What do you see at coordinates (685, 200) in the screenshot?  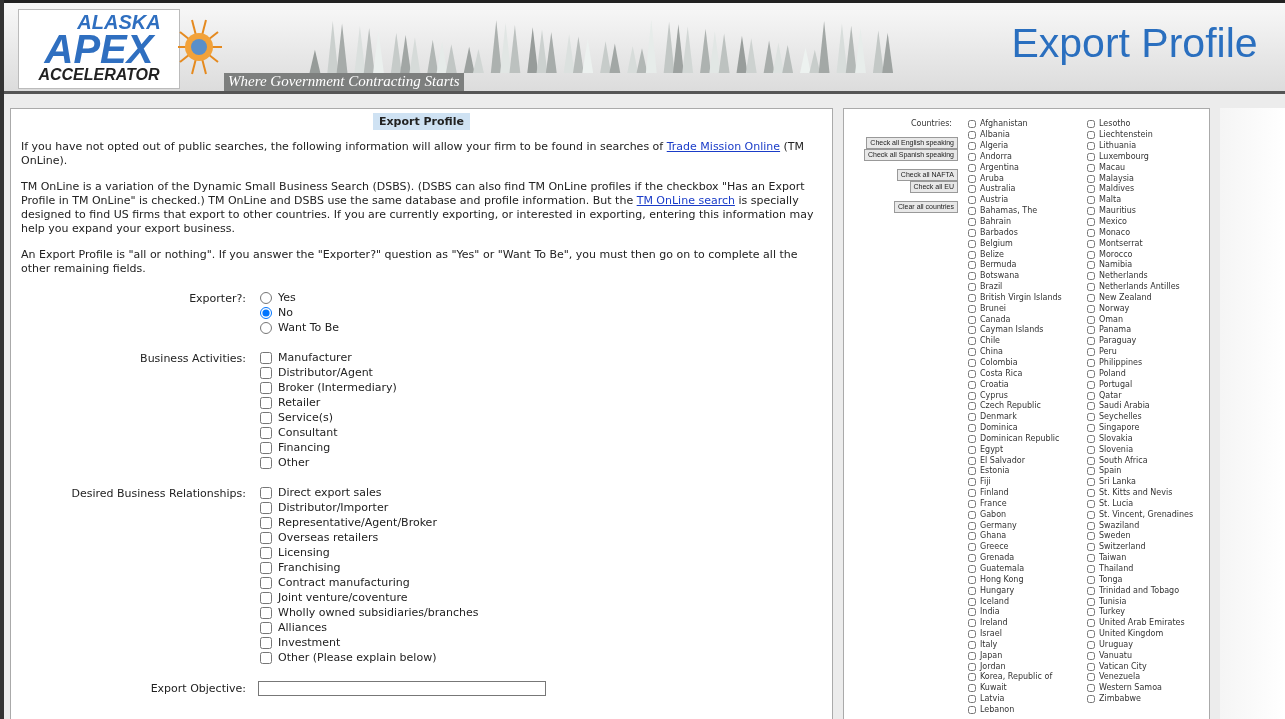 I see `link: TM OnLine search` at bounding box center [685, 200].